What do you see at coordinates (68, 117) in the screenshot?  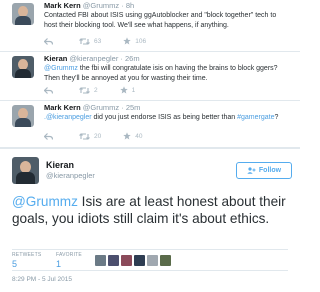 I see `mention-link: .@kieranpegler` at bounding box center [68, 117].